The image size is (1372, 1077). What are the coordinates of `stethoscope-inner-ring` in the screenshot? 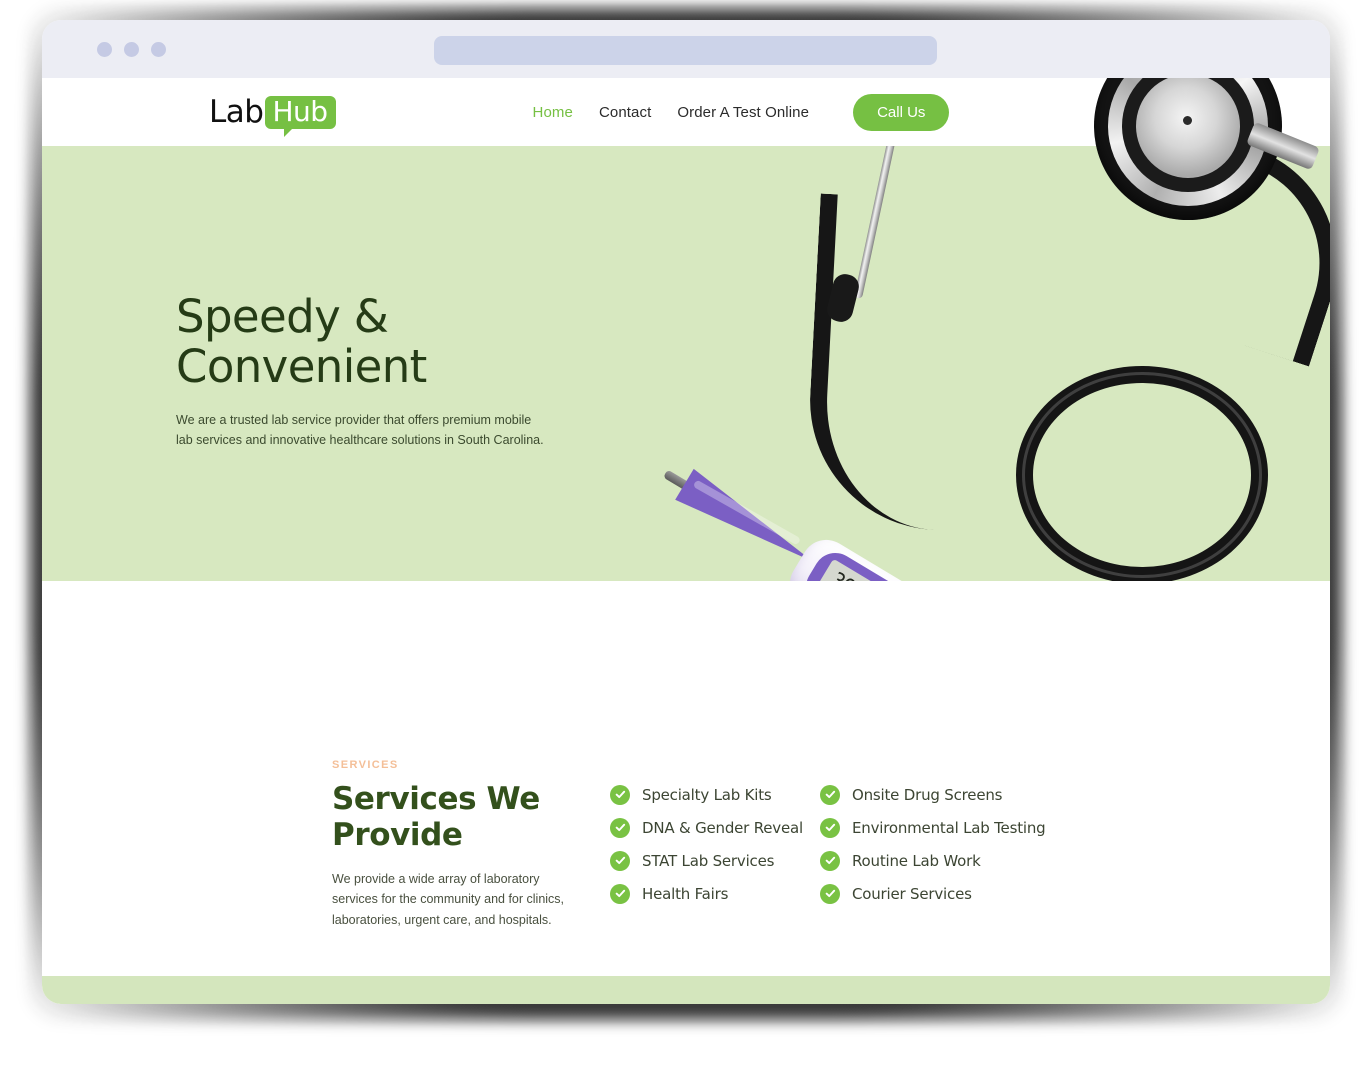 It's located at (1188, 135).